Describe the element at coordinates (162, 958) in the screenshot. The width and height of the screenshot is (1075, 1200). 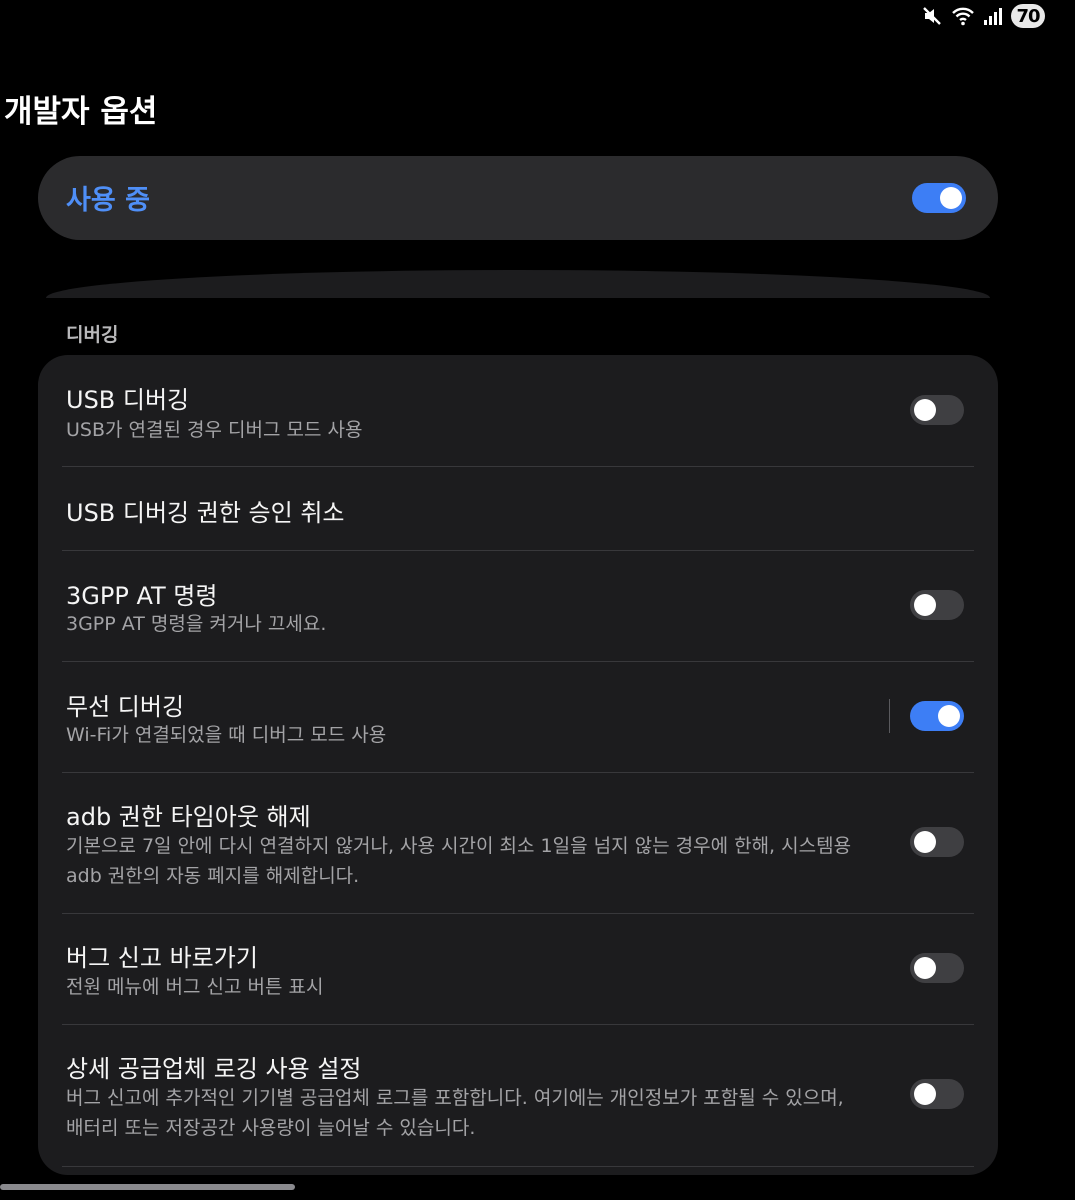
I see `setting-title: 버그 신고 바로가기` at that location.